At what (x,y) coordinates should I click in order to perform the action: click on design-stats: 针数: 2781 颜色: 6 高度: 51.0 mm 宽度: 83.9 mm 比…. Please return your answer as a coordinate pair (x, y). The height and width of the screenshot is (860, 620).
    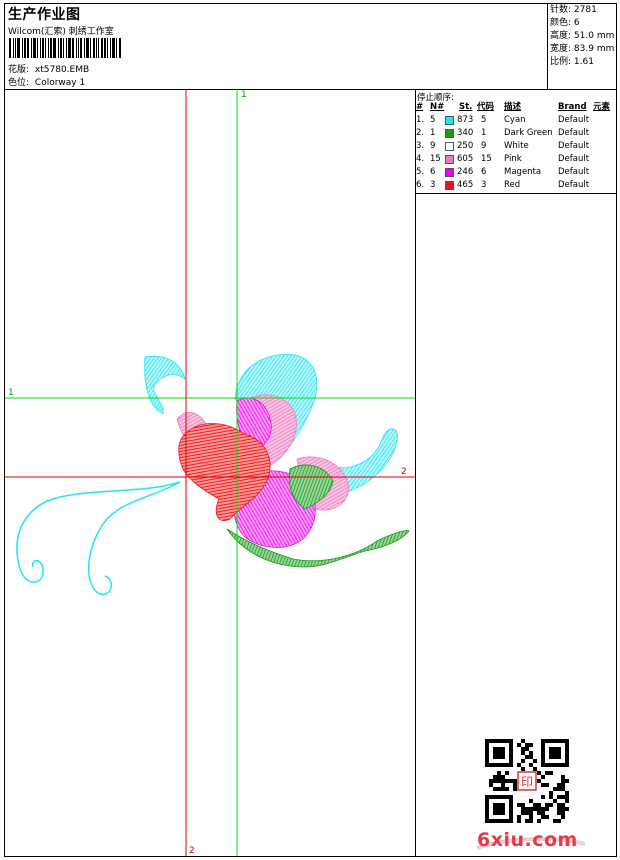
    Looking at the image, I should click on (581, 46).